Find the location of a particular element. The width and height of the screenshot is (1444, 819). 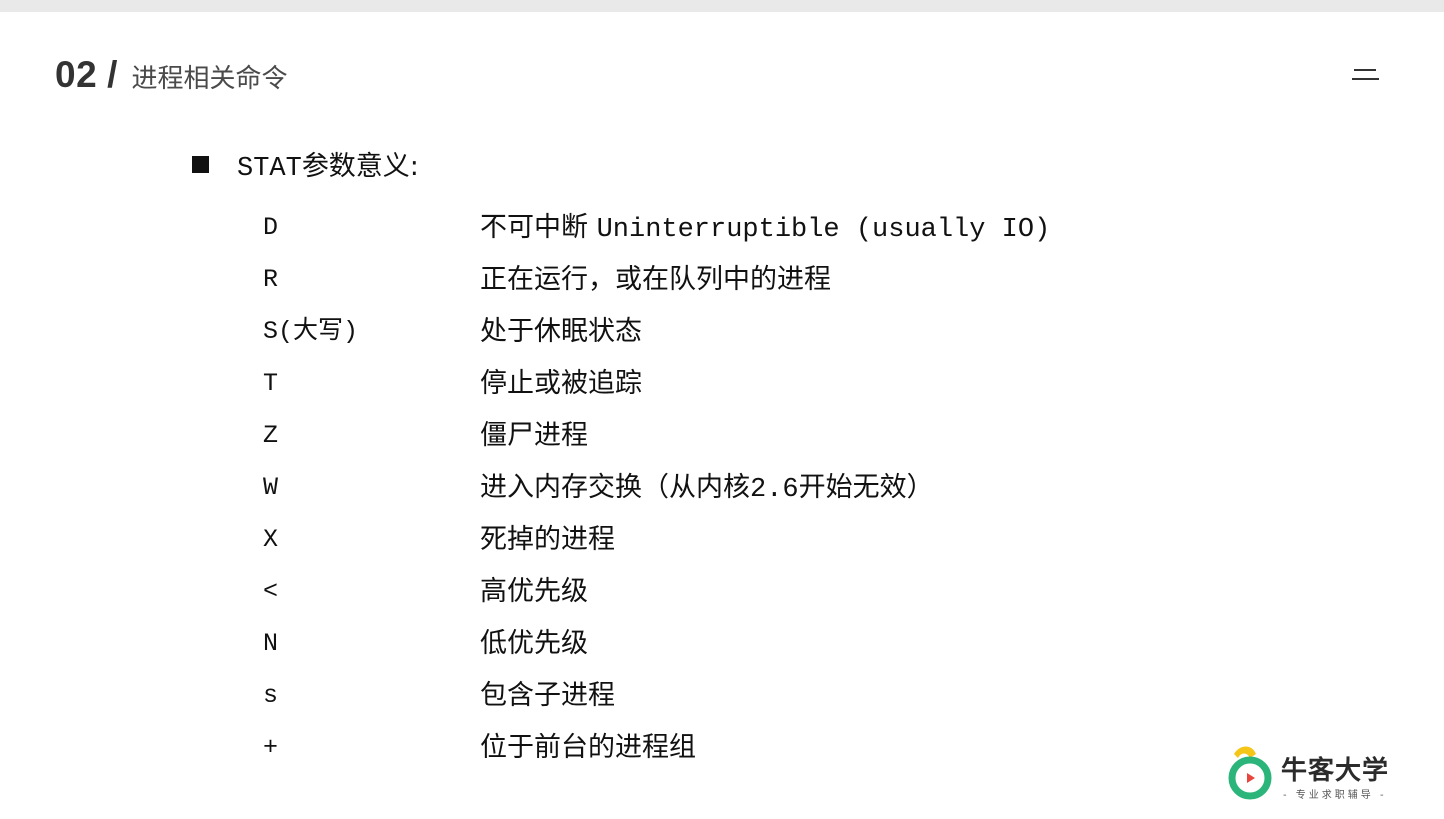

stat-desc-text: 僵尸进程 is located at coordinates (534, 435).